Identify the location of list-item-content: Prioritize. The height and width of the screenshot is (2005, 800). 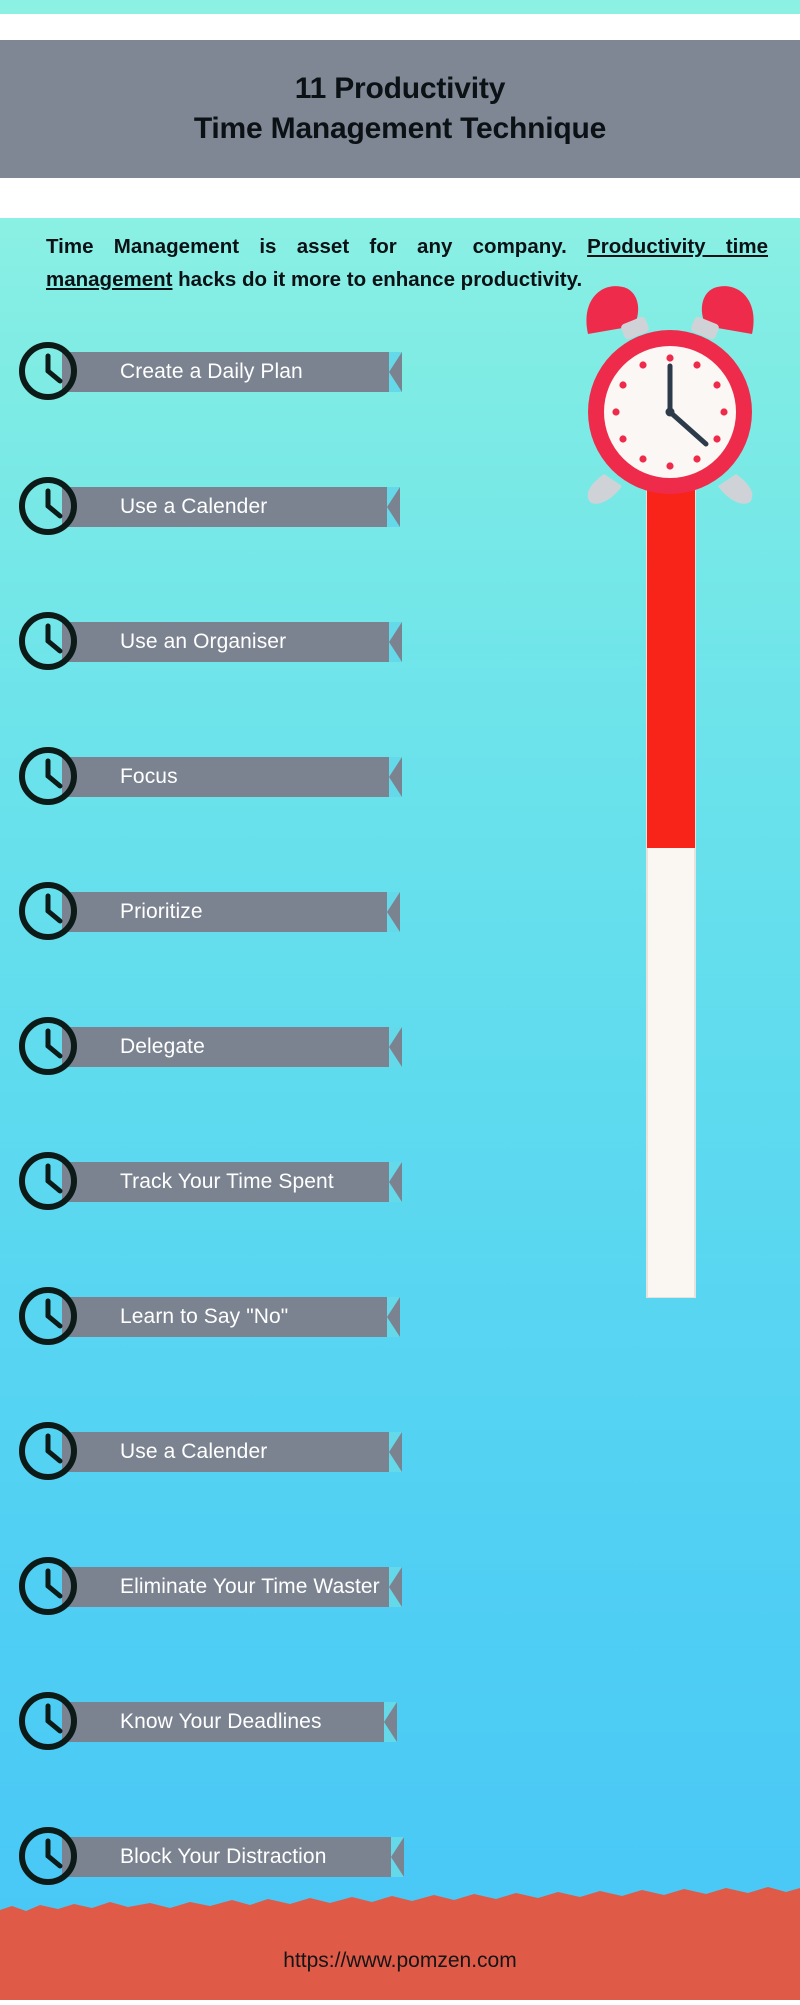
(260, 912).